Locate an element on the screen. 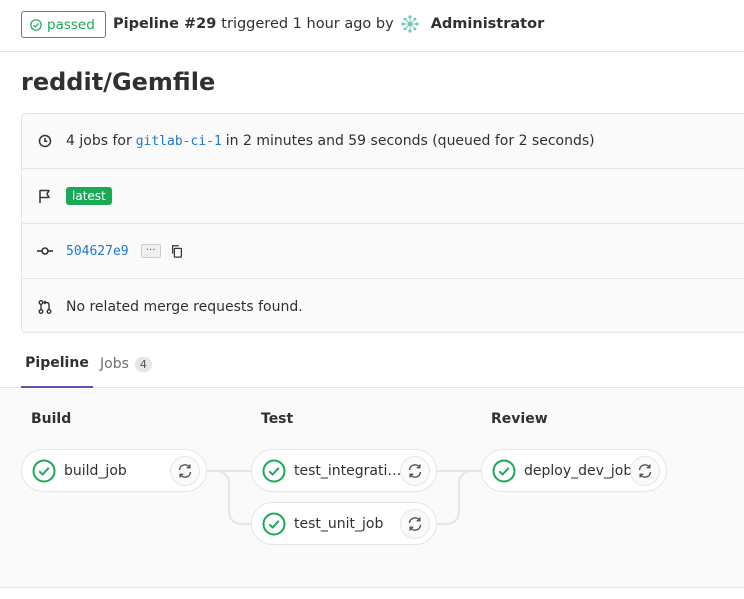  expand-commit-button: ··· is located at coordinates (150, 251).